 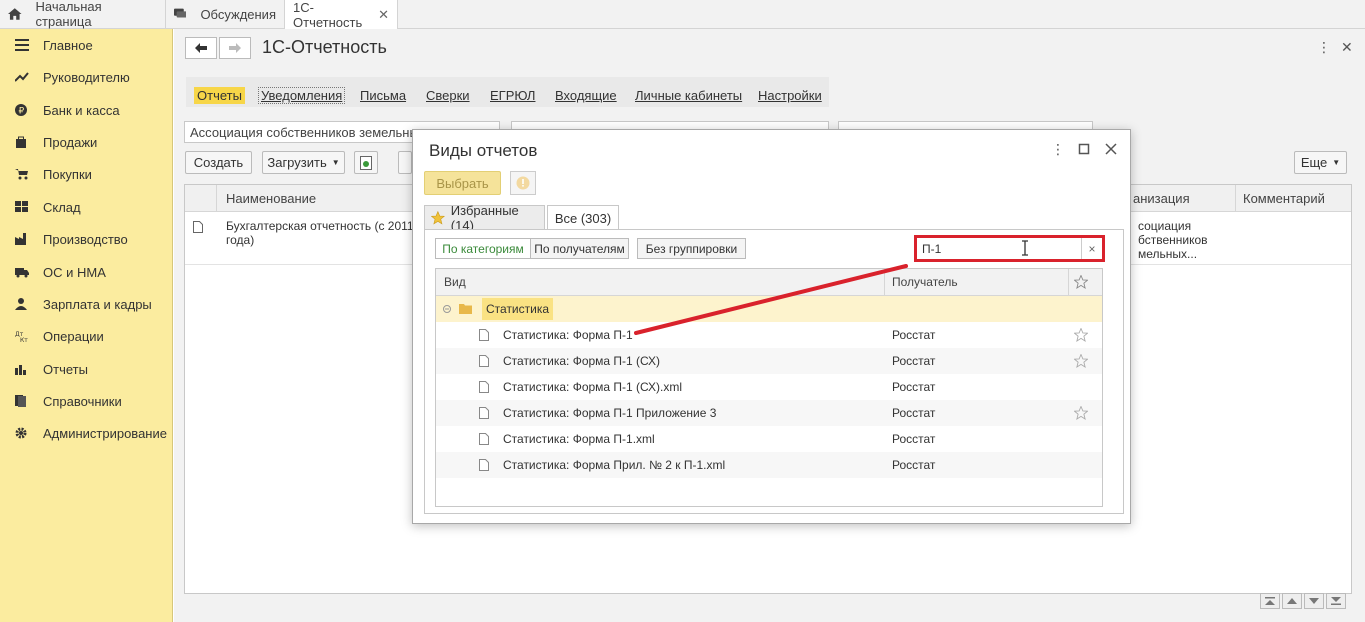 I want to click on sidebar-item-sales: Продажи, so click(x=86, y=142).